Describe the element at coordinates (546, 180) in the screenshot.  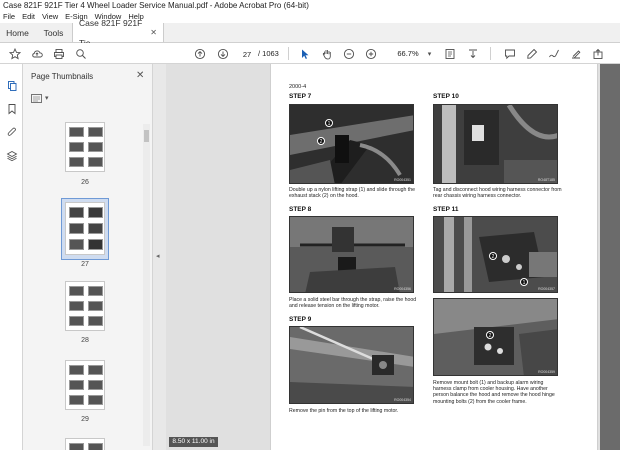
I see `photo-code: RO48T185` at that location.